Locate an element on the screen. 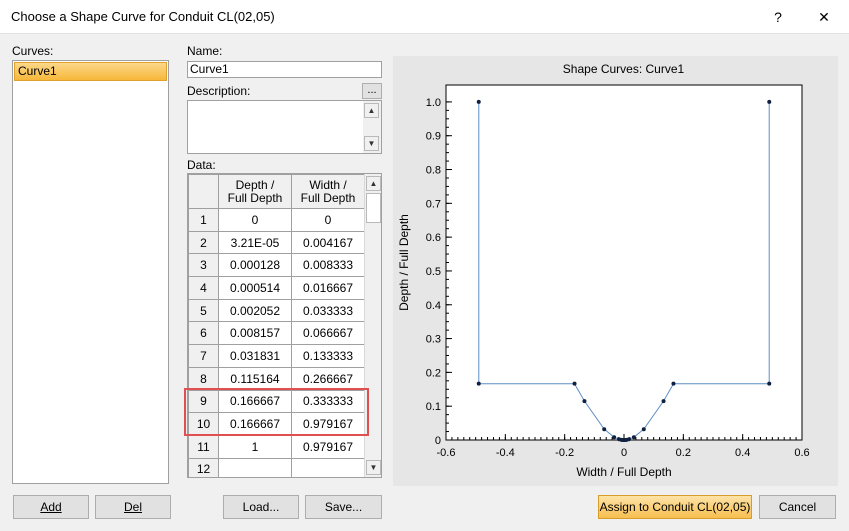 This screenshot has height=531, width=849. table-row: 11 1 0.979167 is located at coordinates (276, 446).